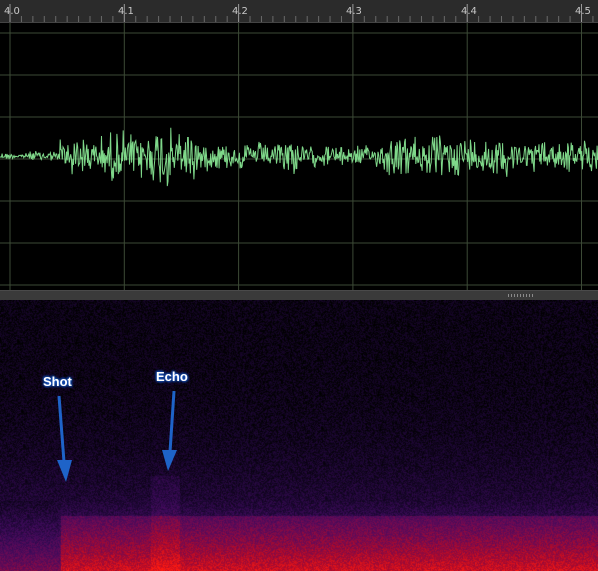 The height and width of the screenshot is (571, 598). What do you see at coordinates (126, 11) in the screenshot?
I see `tick-label-4-1: 4.1` at bounding box center [126, 11].